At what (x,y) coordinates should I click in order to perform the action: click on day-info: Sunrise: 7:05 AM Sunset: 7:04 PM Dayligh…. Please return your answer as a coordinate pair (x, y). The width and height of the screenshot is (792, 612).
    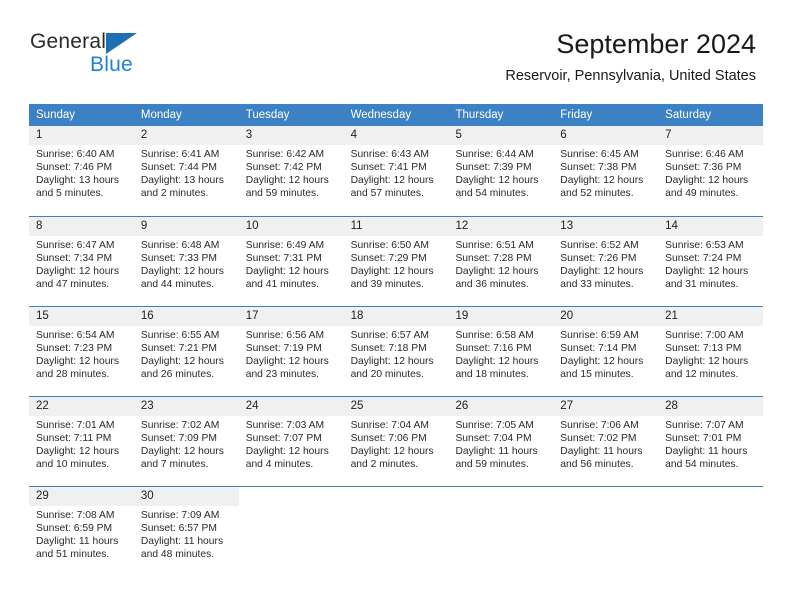
    Looking at the image, I should click on (500, 444).